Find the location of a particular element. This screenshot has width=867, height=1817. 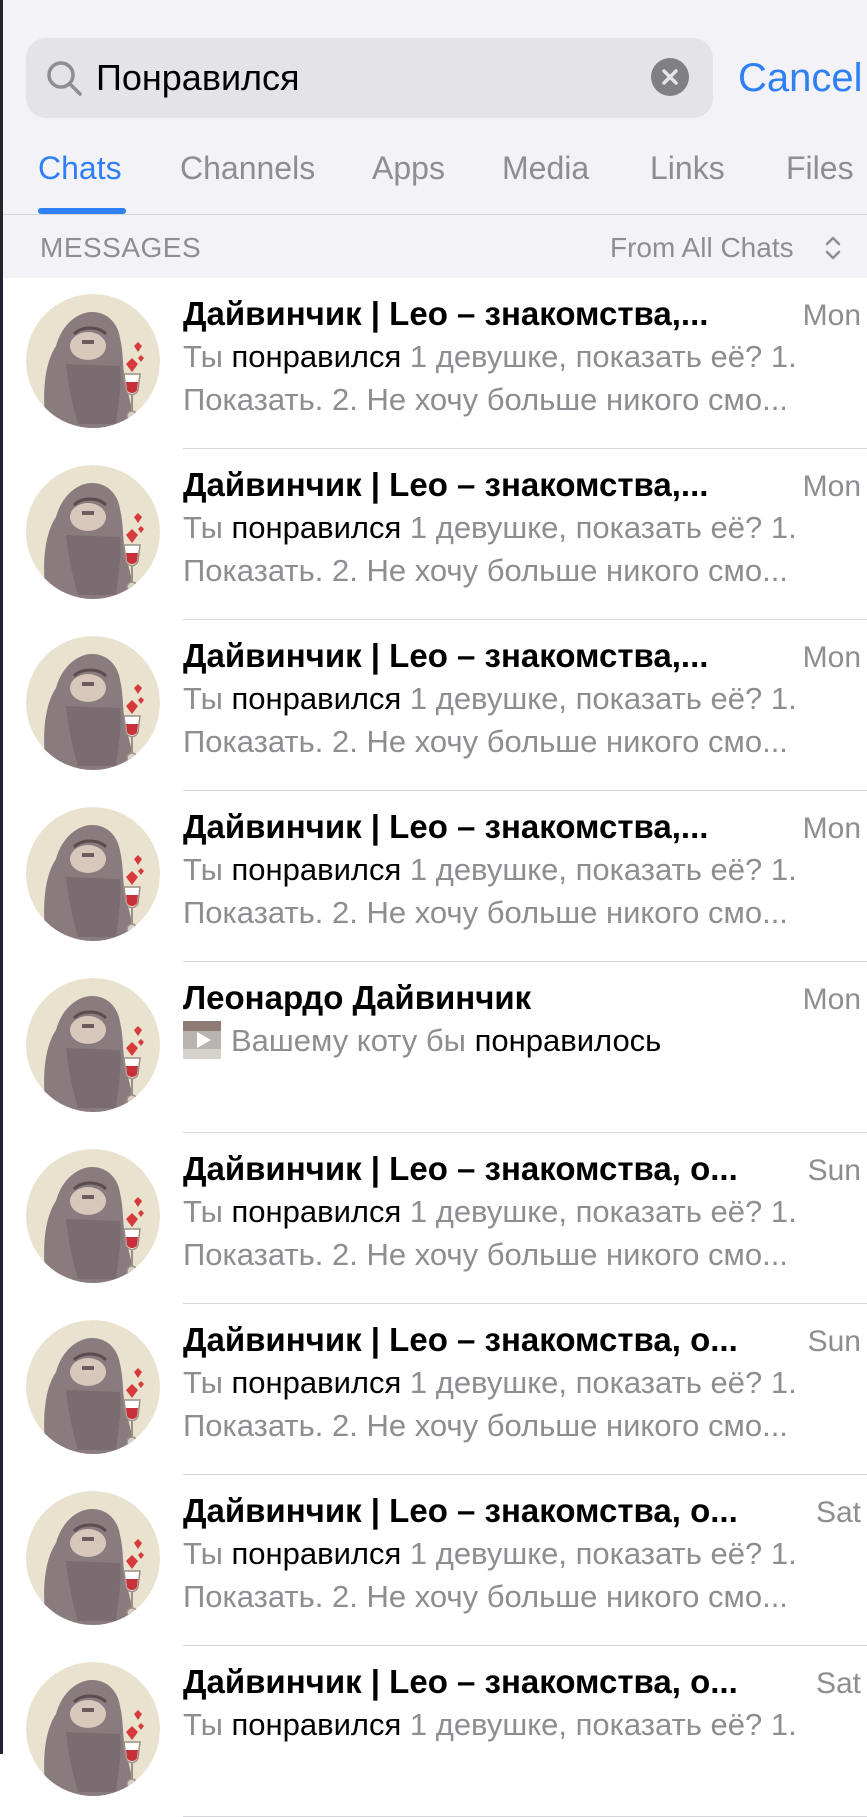

message-snippet-line1: Вашему коту бы понравилось is located at coordinates (525, 1041).